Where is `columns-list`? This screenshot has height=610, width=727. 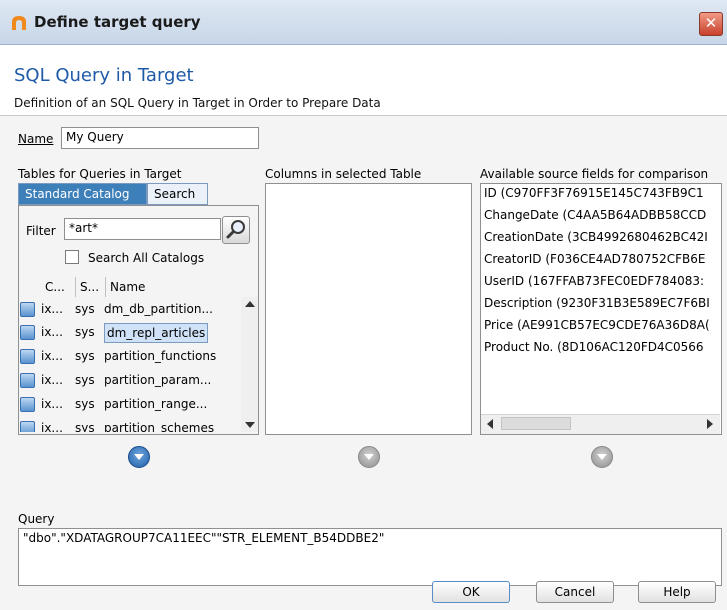
columns-list is located at coordinates (368, 309).